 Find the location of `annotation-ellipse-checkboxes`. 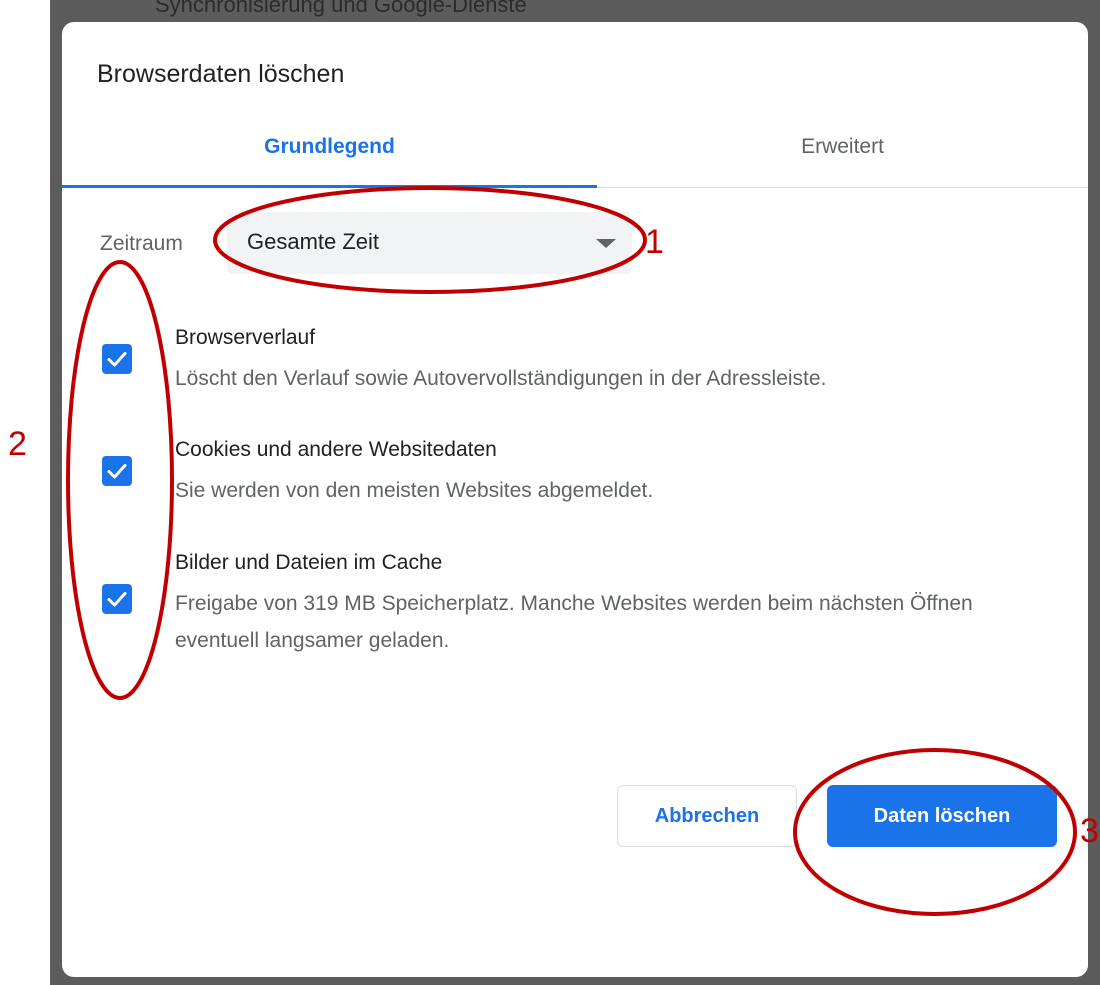

annotation-ellipse-checkboxes is located at coordinates (120, 480).